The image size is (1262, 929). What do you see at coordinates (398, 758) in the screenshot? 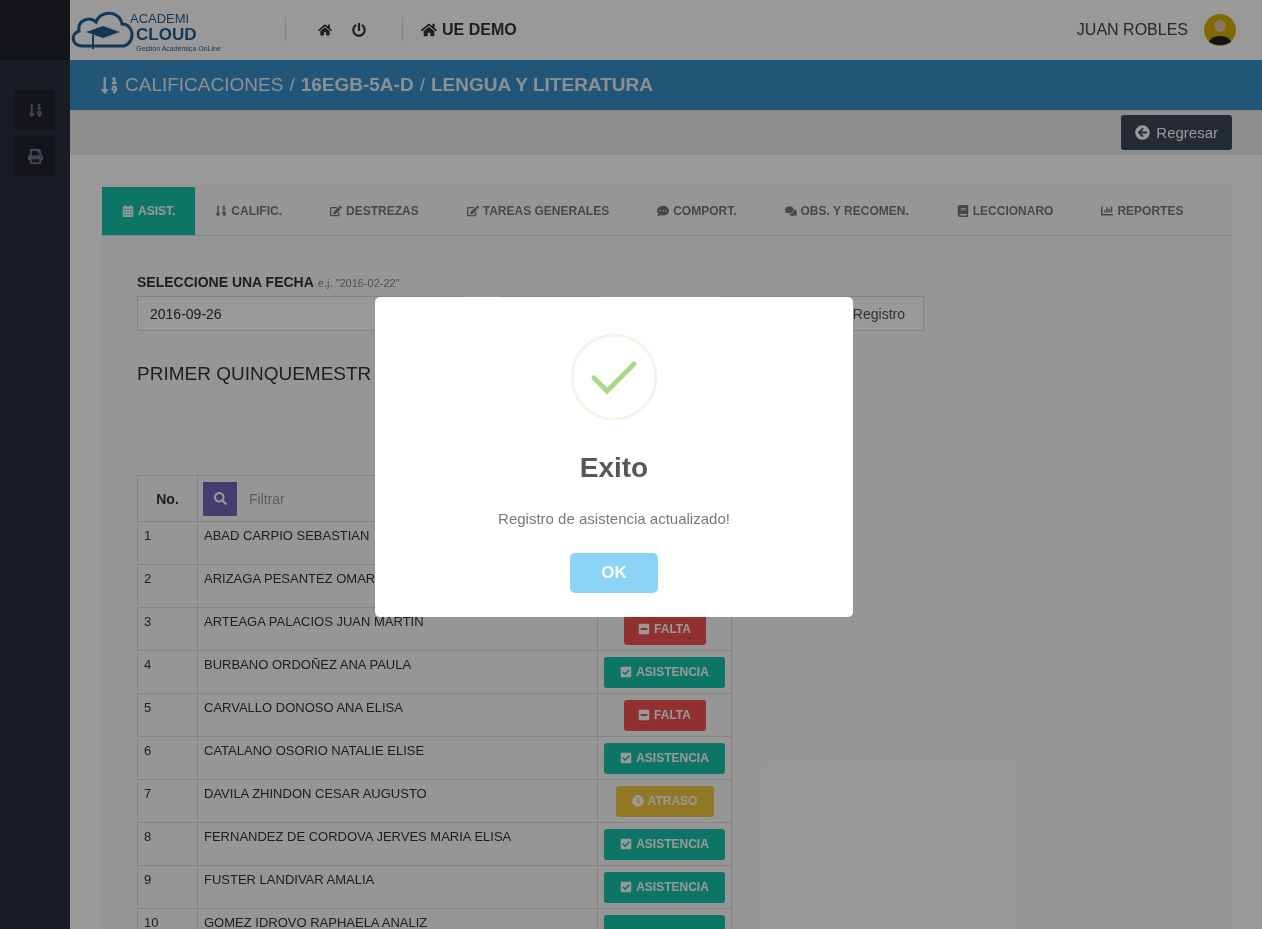
I see `table-cell: CATALANO OSORIO NATALIE ELISE` at bounding box center [398, 758].